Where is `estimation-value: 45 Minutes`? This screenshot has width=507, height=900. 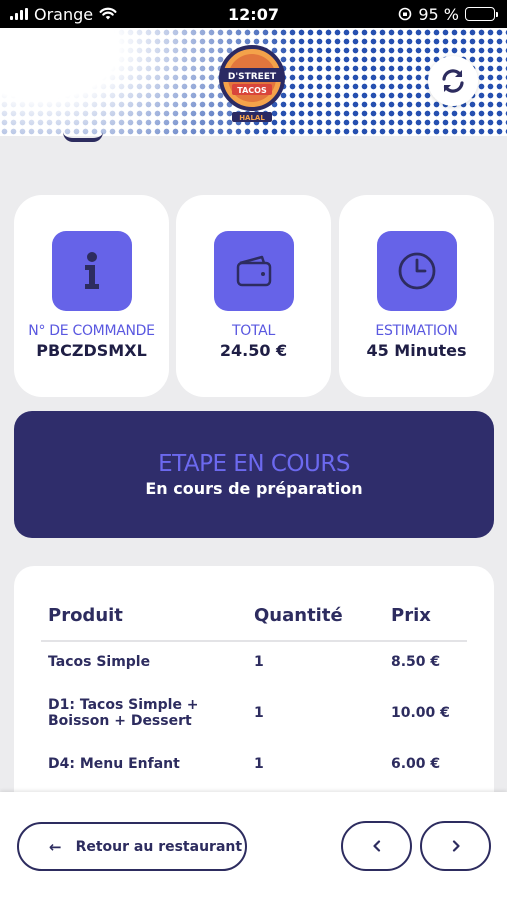
estimation-value: 45 Minutes is located at coordinates (416, 350).